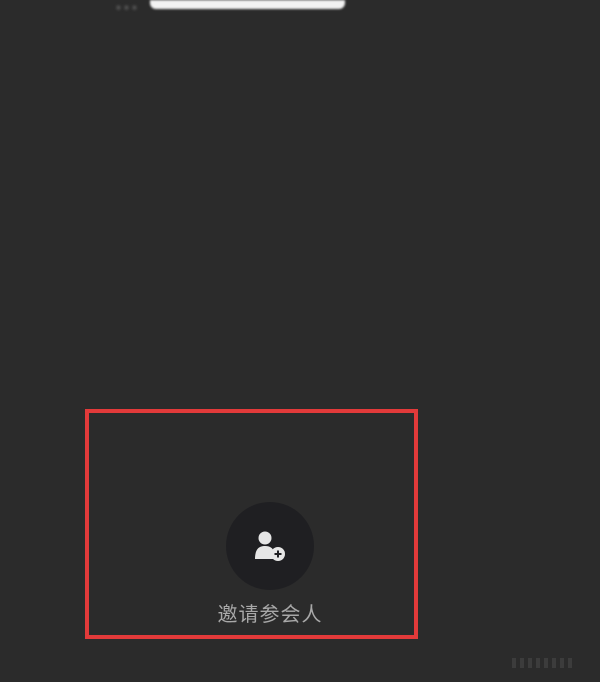 The height and width of the screenshot is (682, 600). What do you see at coordinates (542, 663) in the screenshot?
I see `watermark` at bounding box center [542, 663].